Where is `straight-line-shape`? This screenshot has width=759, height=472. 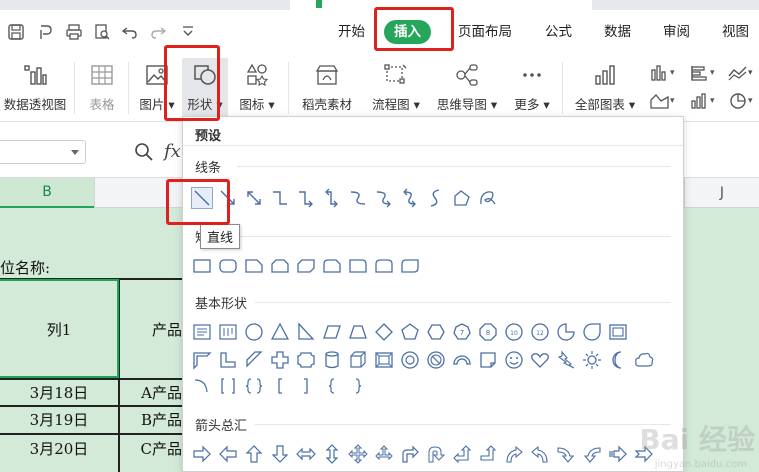 straight-line-shape is located at coordinates (202, 198).